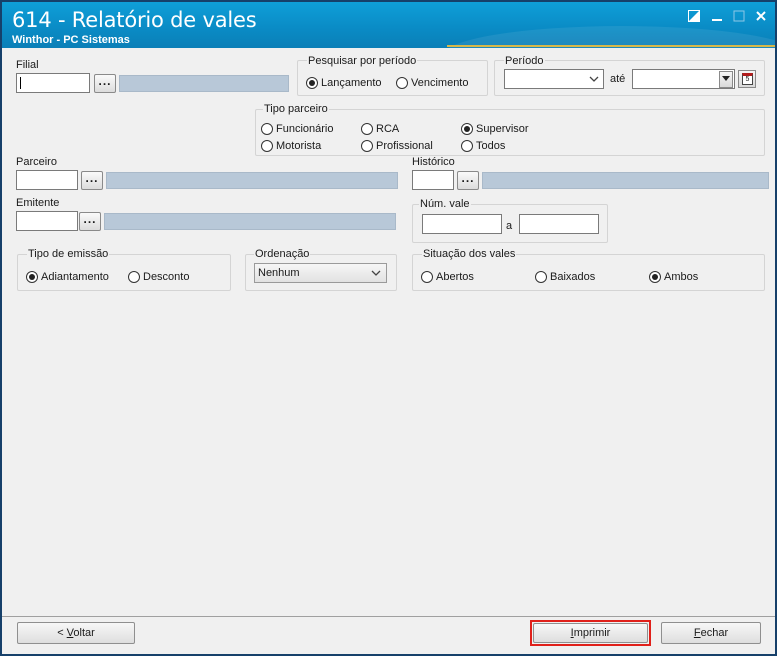 The width and height of the screenshot is (777, 656). Describe the element at coordinates (267, 146) in the screenshot. I see `radio-motorista-indicator` at that location.